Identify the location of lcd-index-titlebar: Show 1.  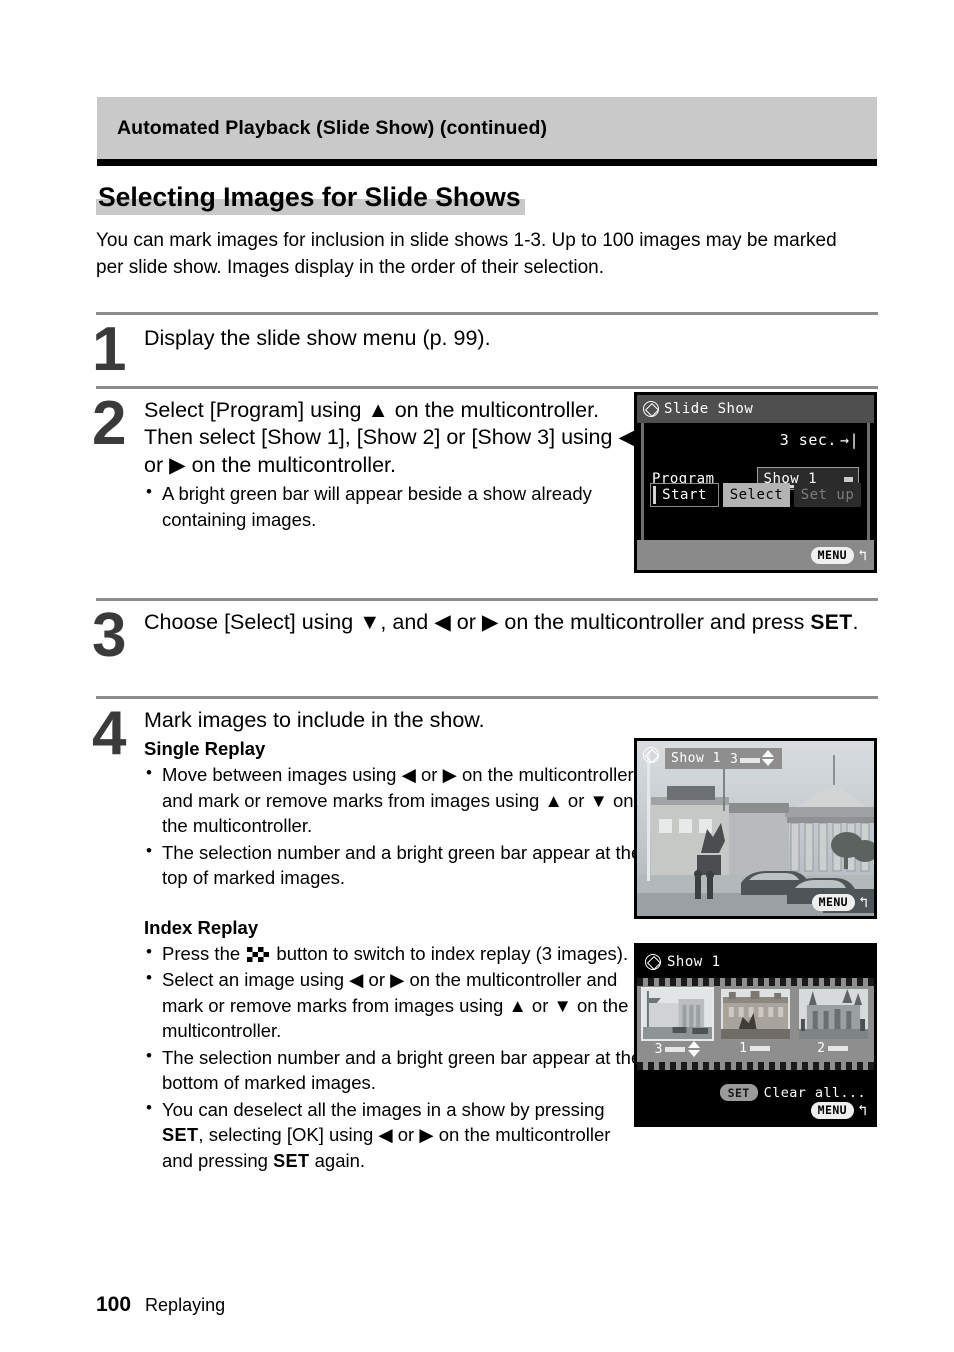
(755, 962).